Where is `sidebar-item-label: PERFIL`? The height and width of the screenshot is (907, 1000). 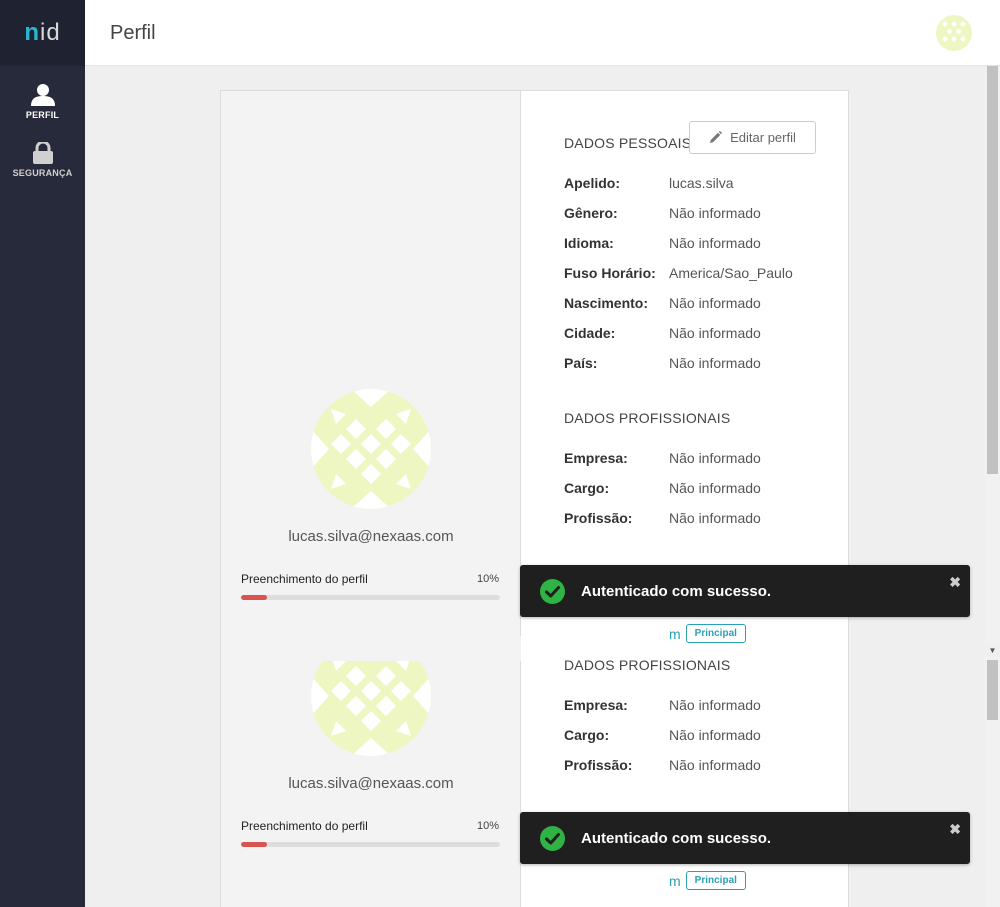 sidebar-item-label: PERFIL is located at coordinates (42, 115).